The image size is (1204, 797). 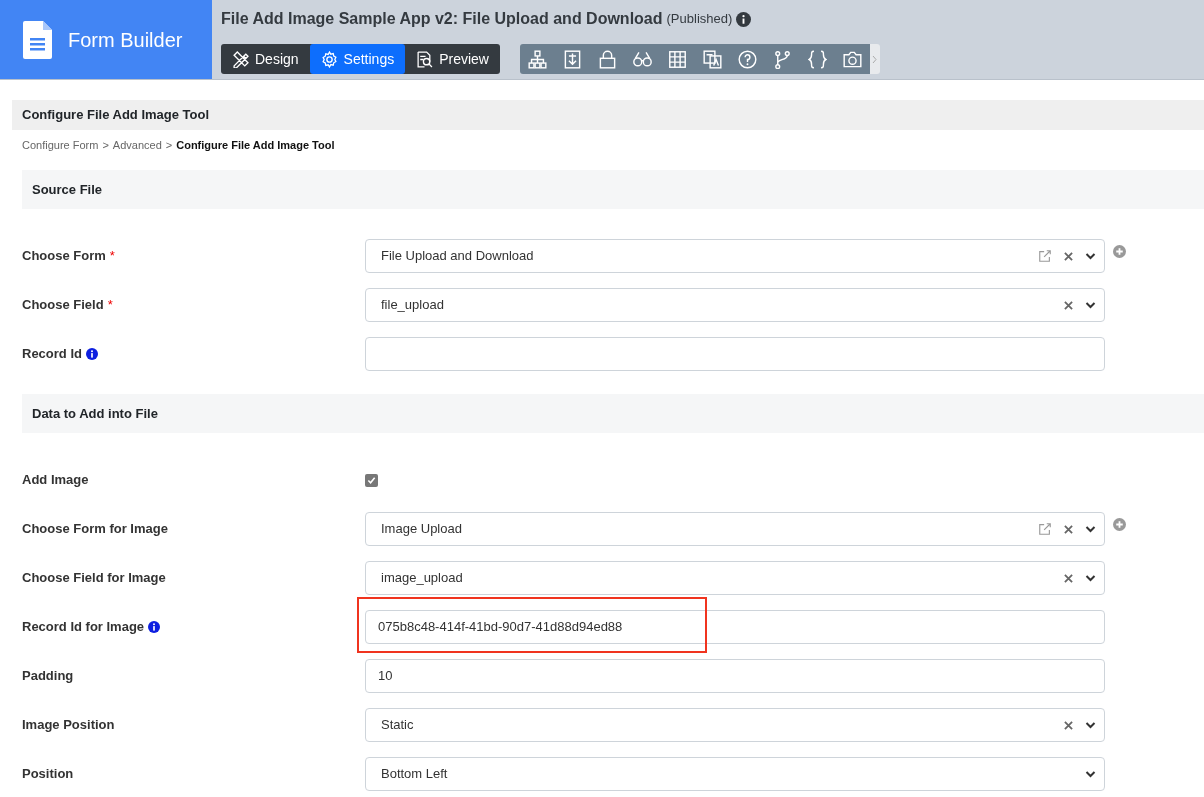 What do you see at coordinates (607, 59) in the screenshot?
I see `lock-icon` at bounding box center [607, 59].